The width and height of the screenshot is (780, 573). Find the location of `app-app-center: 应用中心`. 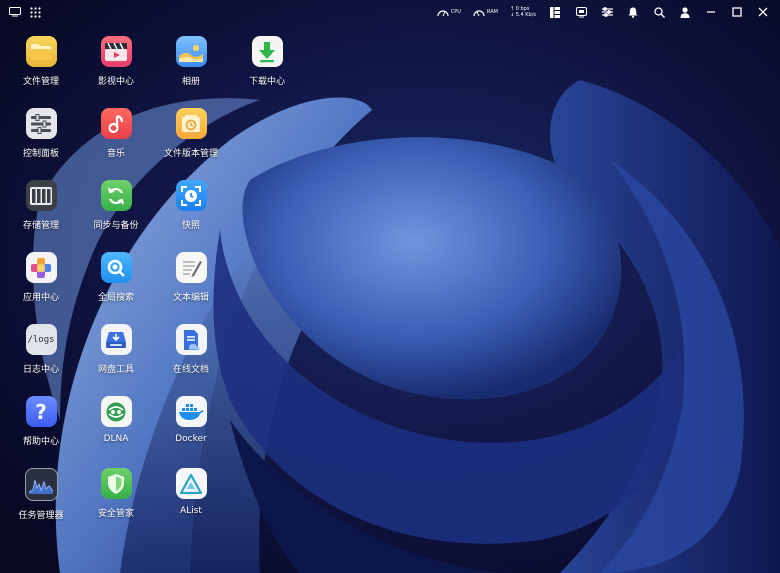

app-app-center: 应用中心 is located at coordinates (41, 285).